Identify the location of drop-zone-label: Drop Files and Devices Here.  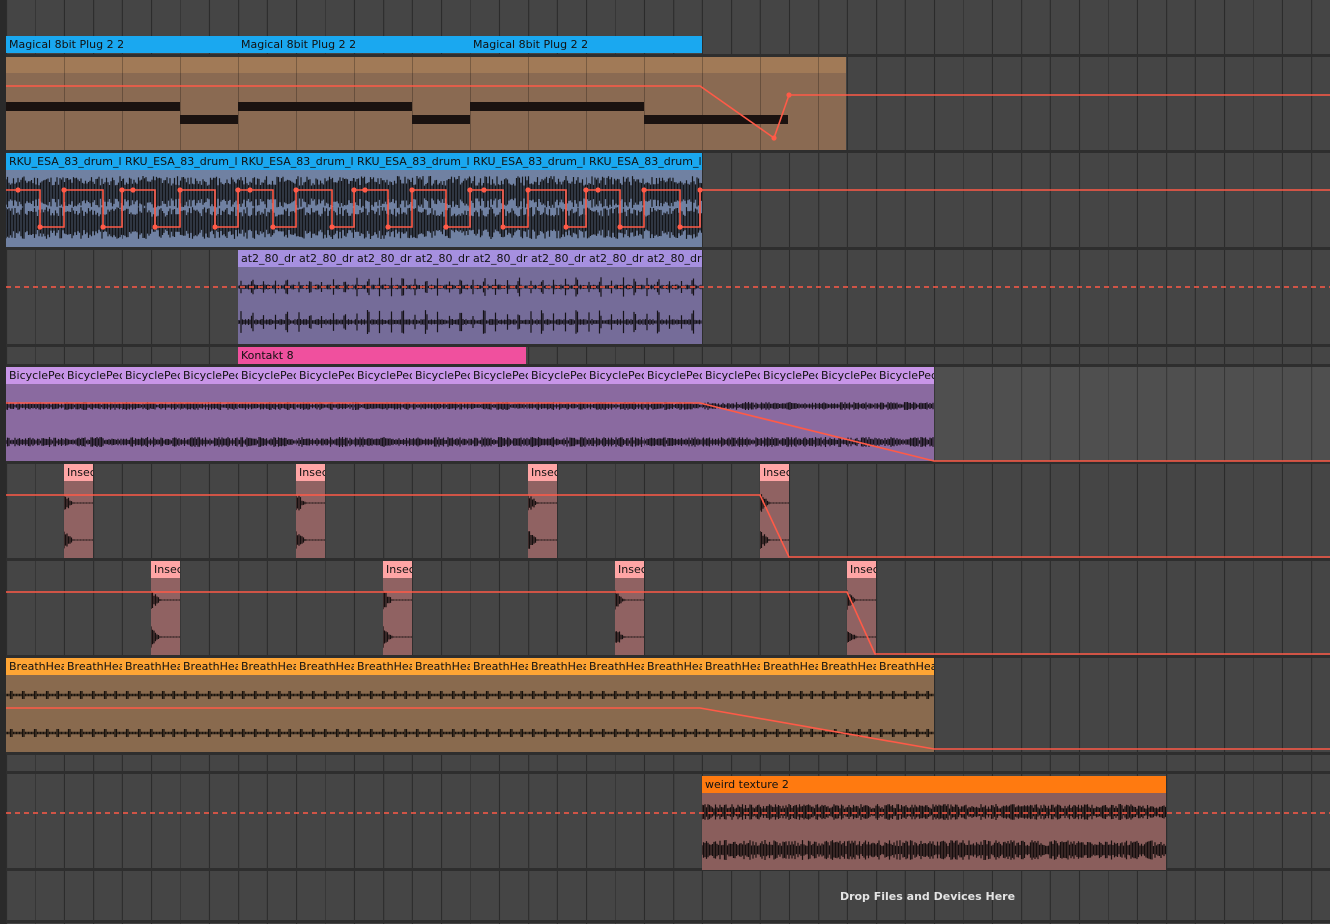
(927, 896).